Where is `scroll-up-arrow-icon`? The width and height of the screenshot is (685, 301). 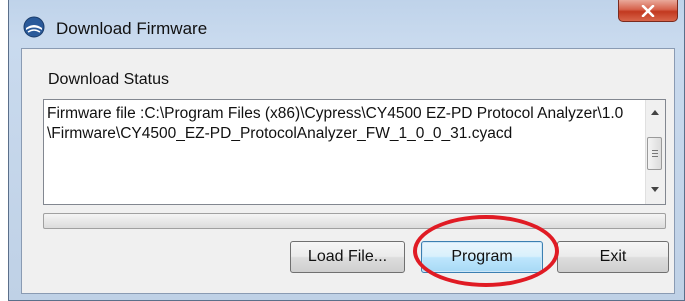 scroll-up-arrow-icon is located at coordinates (655, 112).